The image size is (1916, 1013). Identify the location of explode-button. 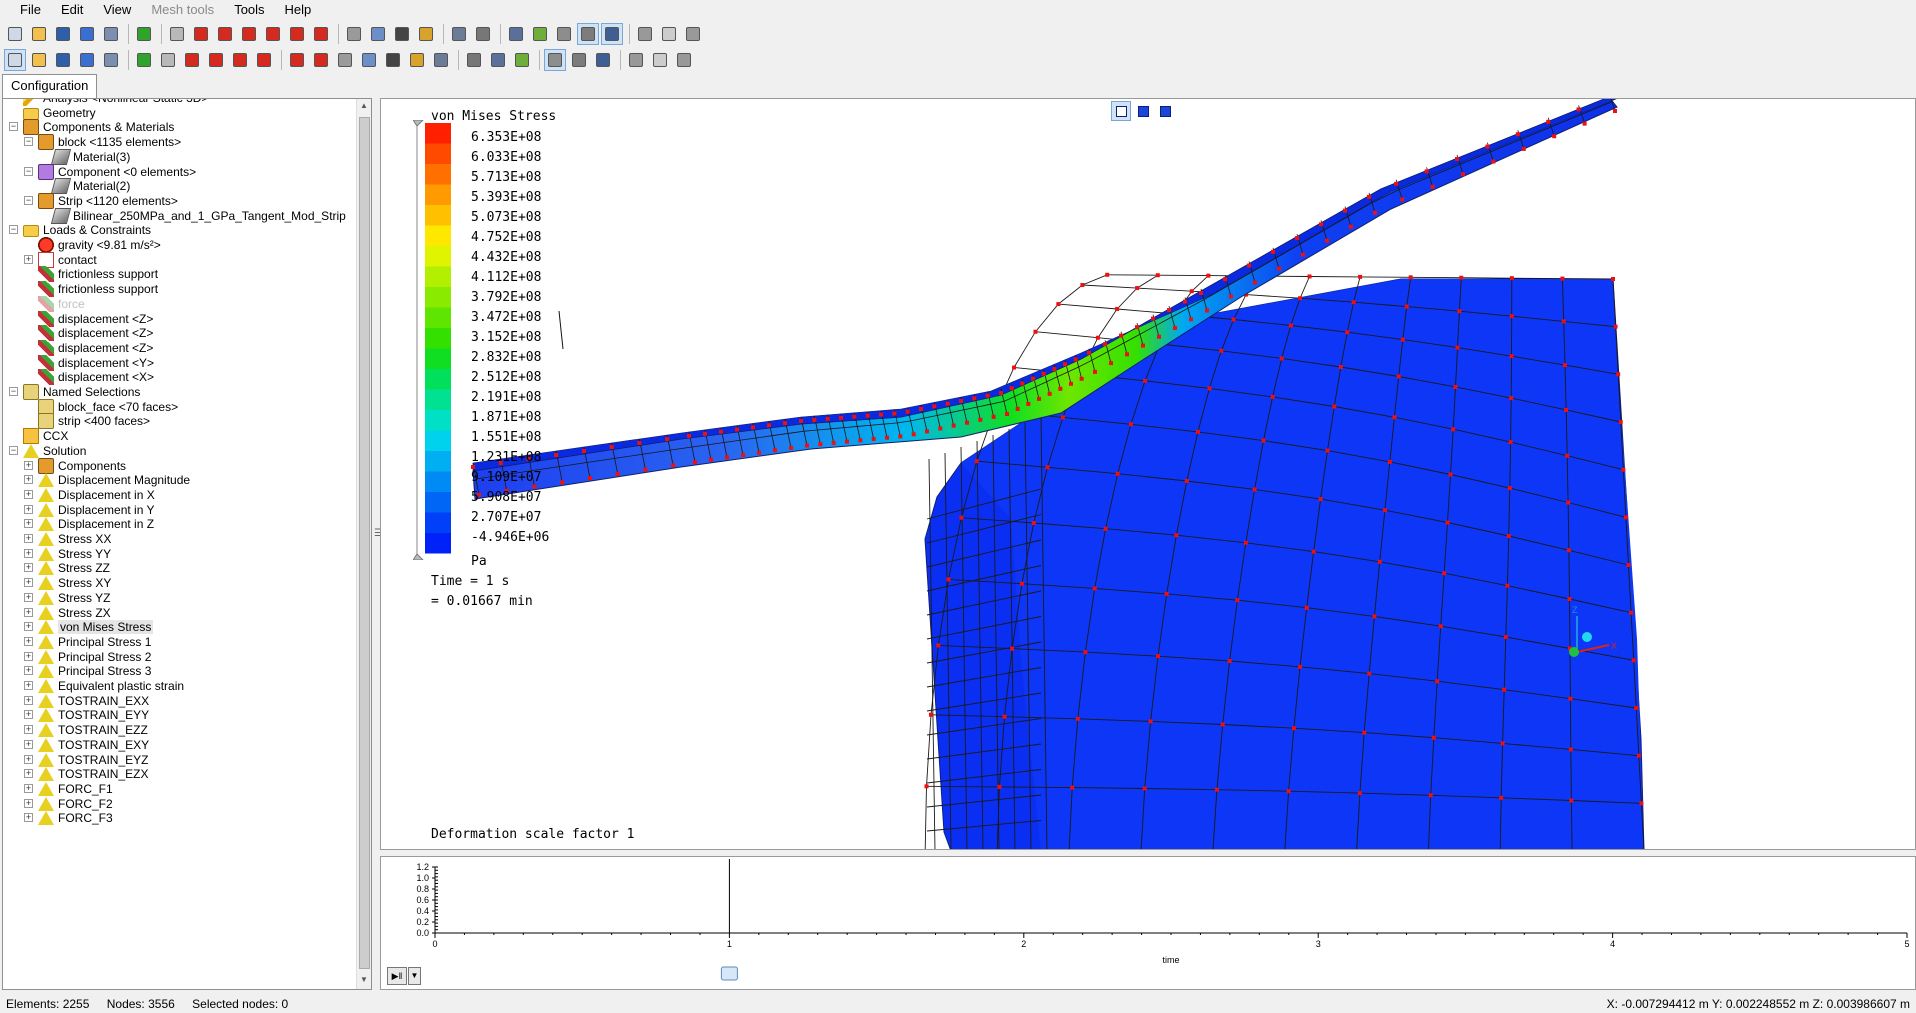
(144, 60).